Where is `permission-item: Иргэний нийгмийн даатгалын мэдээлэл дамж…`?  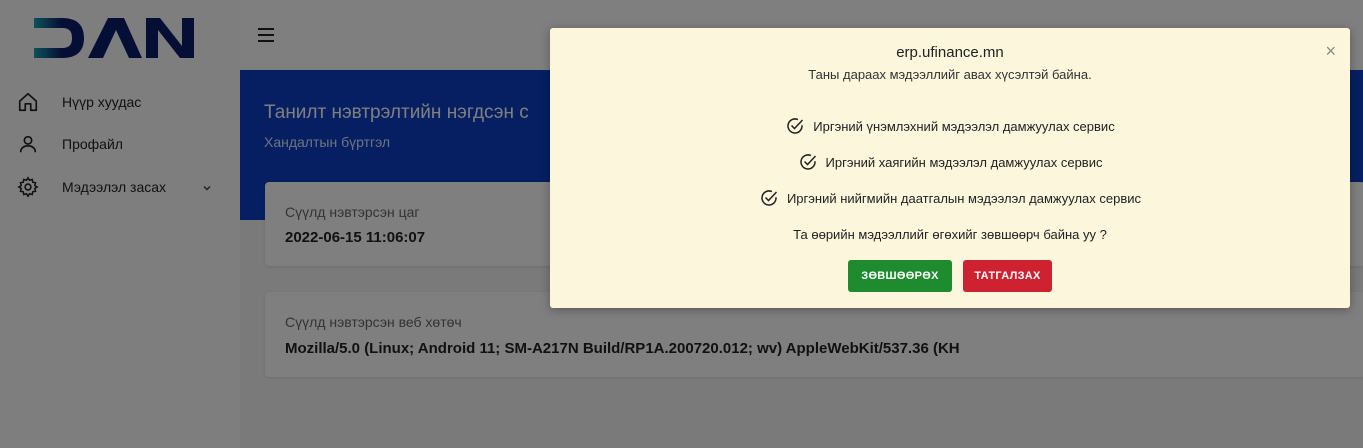 permission-item: Иргэний нийгмийн даатгалын мэдээлэл дамж… is located at coordinates (950, 198).